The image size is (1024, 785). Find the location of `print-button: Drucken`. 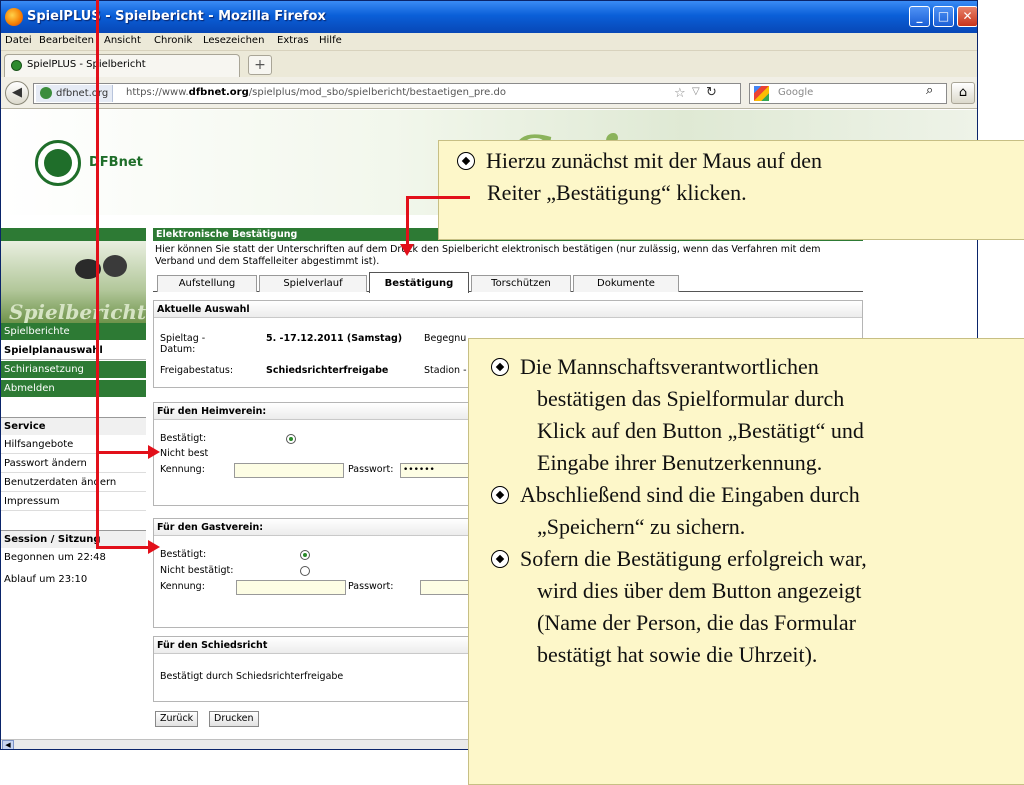

print-button: Drucken is located at coordinates (234, 719).